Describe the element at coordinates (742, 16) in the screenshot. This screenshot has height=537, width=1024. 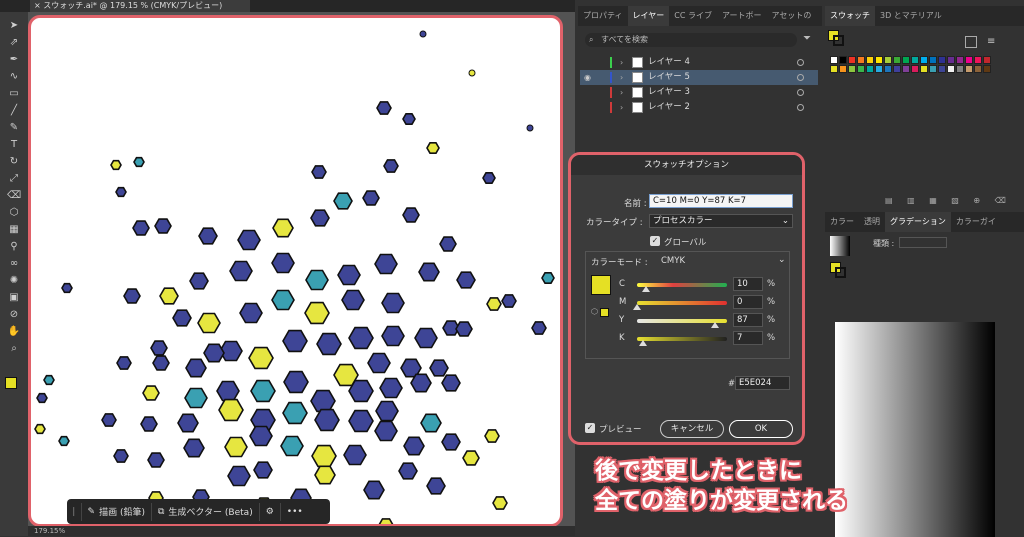
I see `layers-tab-3: アートボー` at that location.